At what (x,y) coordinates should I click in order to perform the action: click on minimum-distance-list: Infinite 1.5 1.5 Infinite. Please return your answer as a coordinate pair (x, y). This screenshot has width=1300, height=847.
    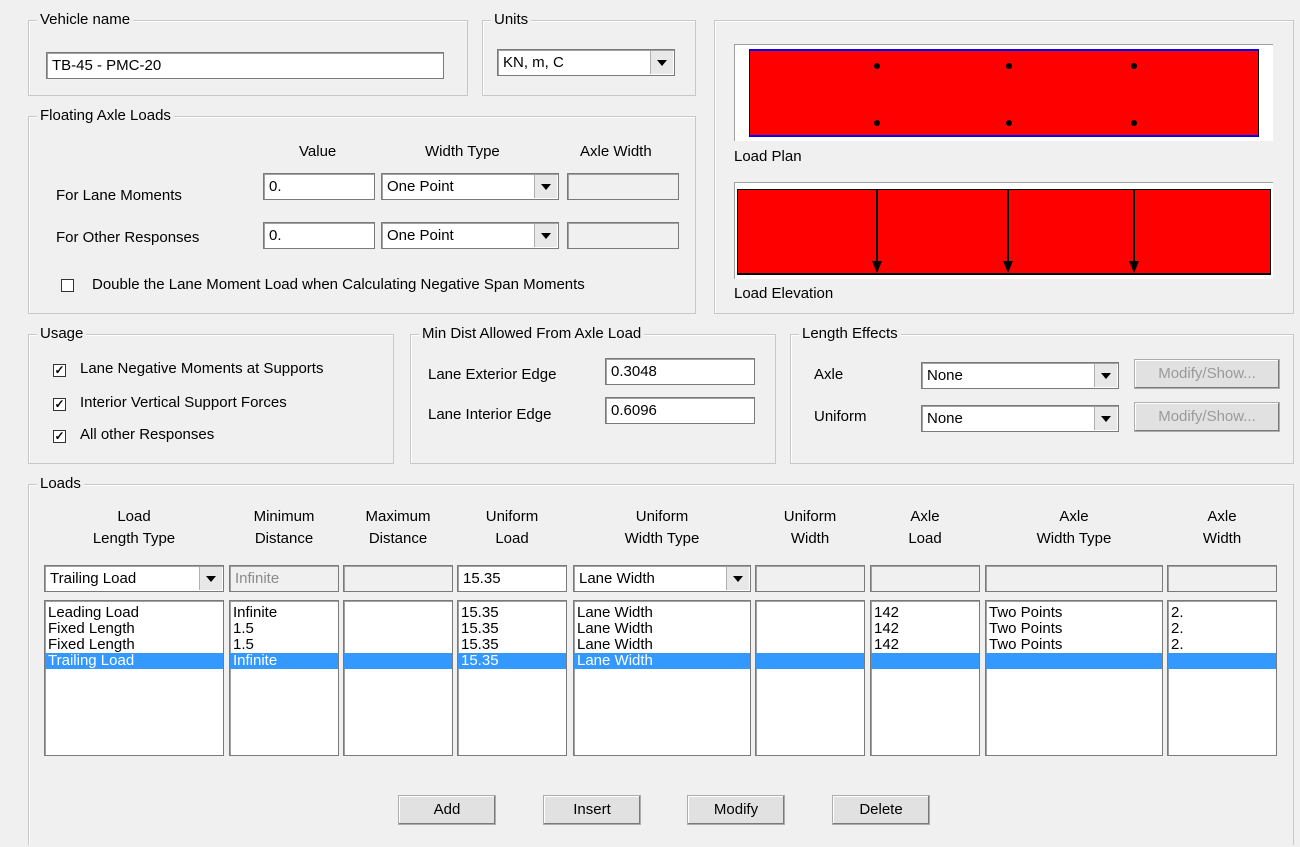
    Looking at the image, I should click on (284, 678).